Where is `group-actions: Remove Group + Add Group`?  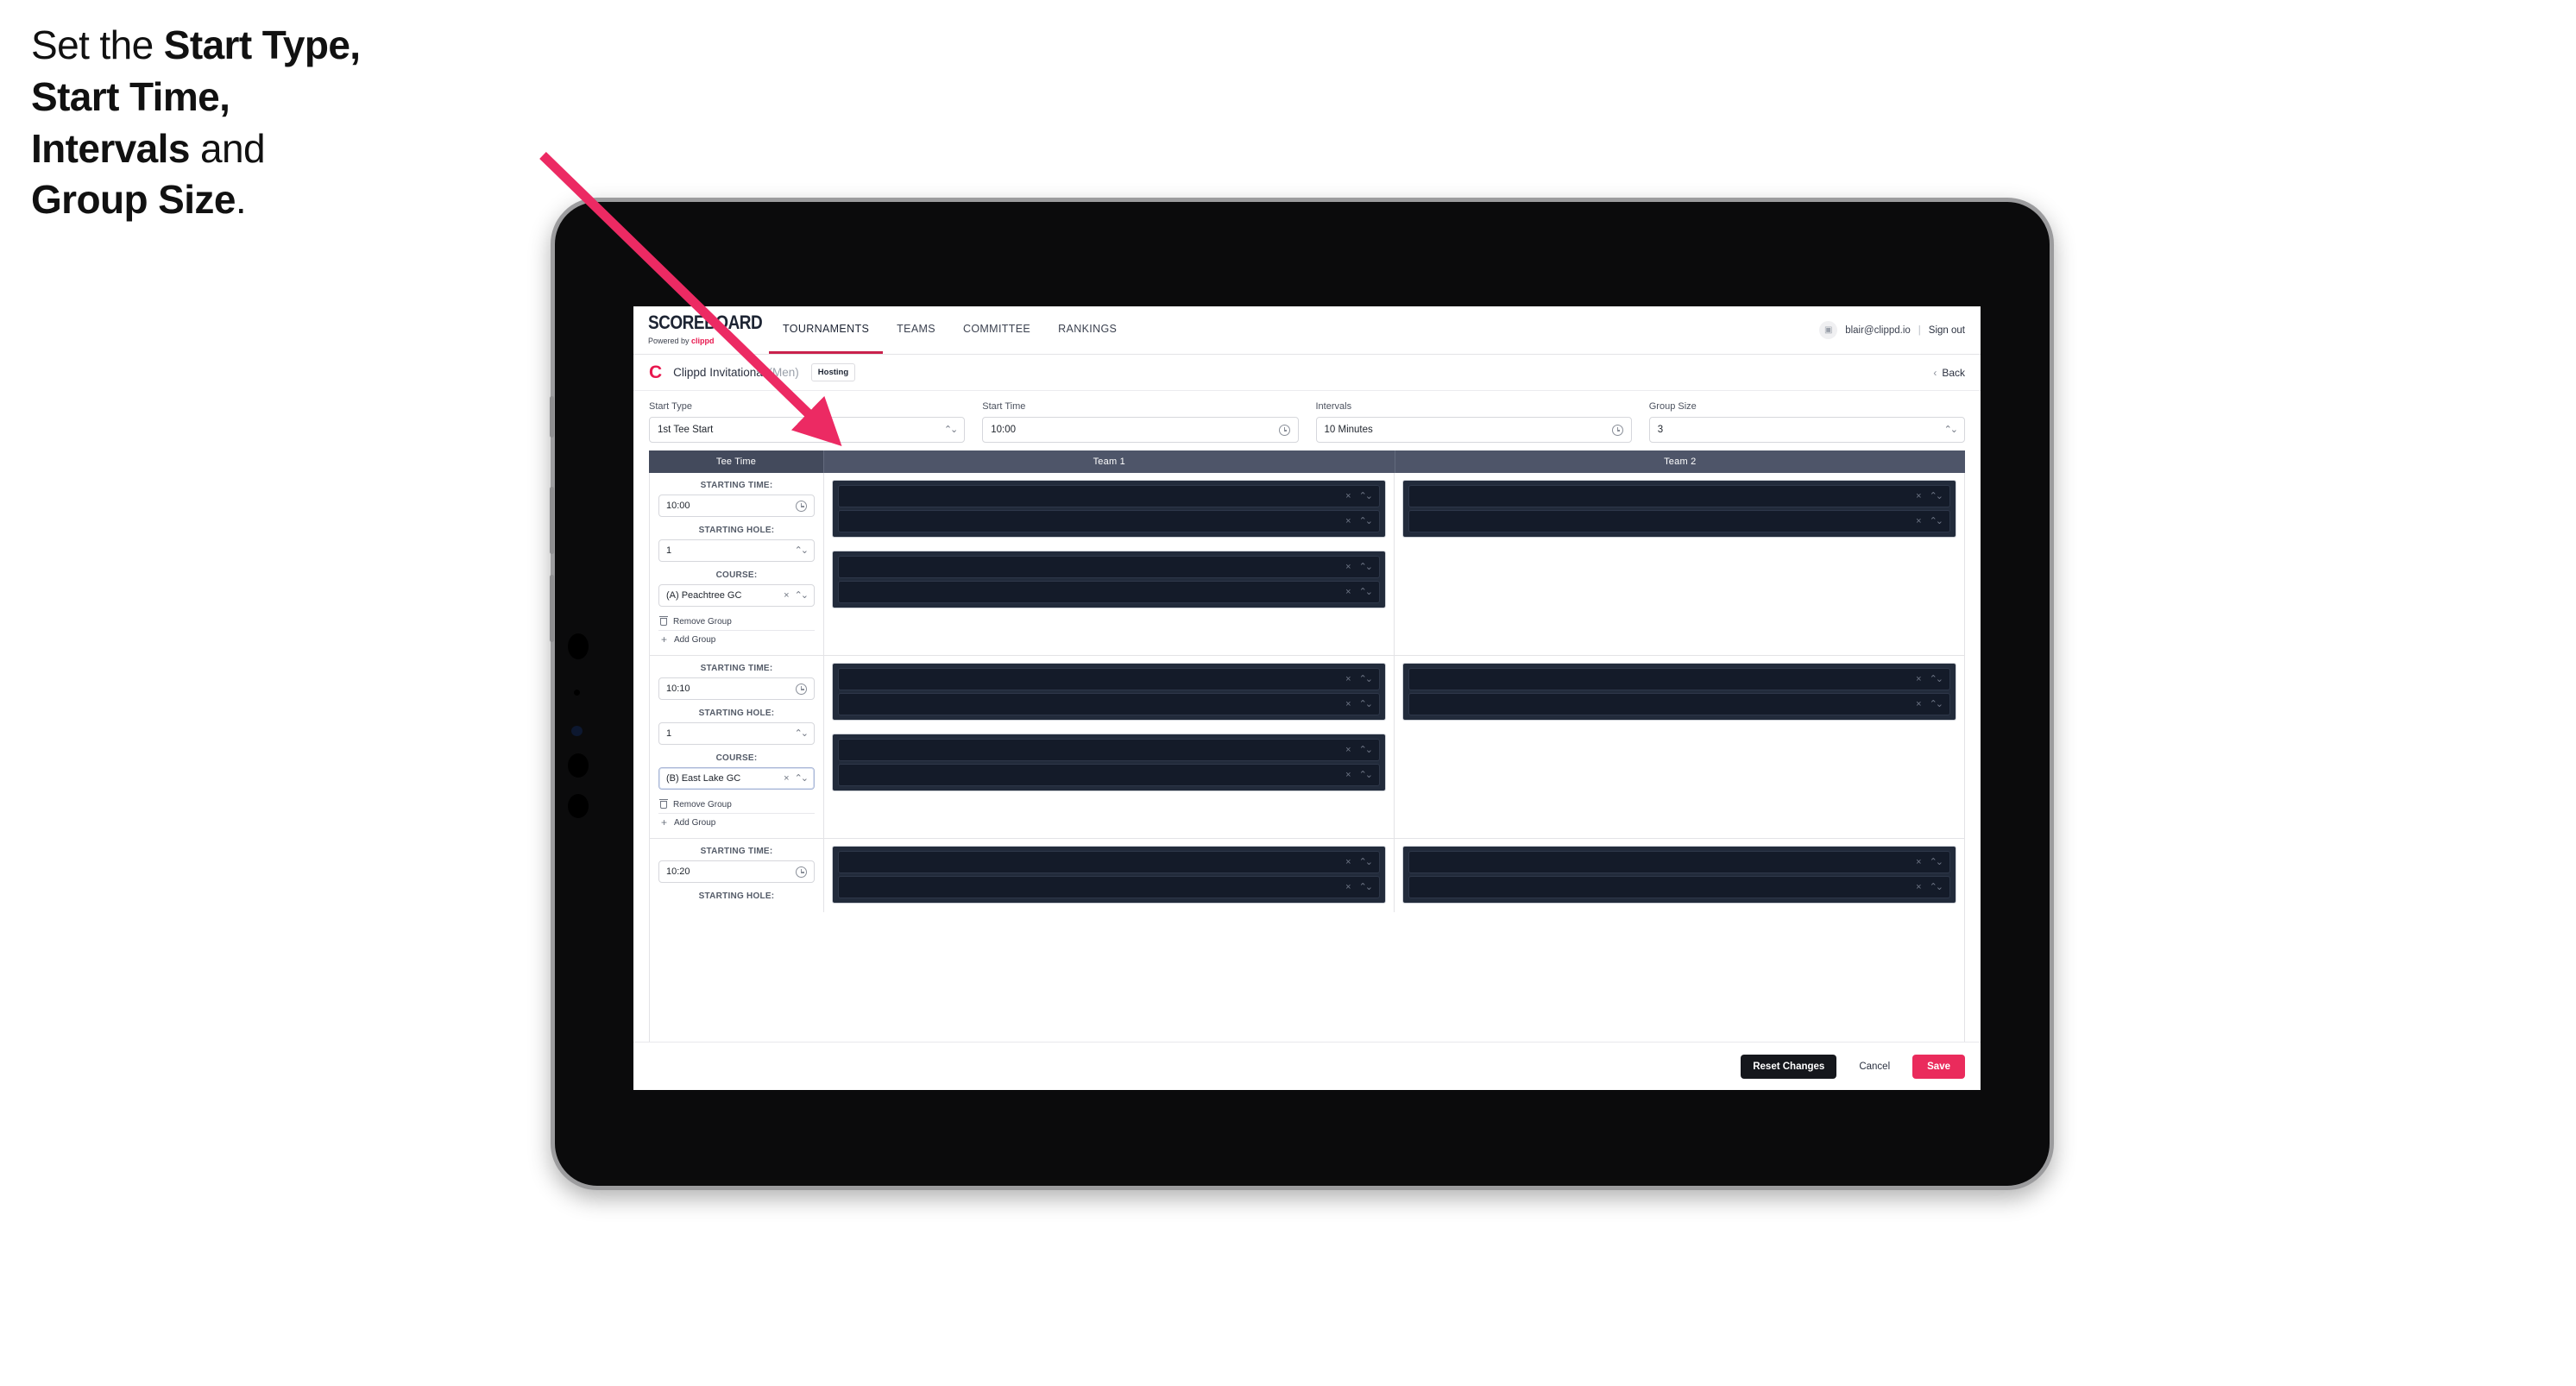 group-actions: Remove Group + Add Group is located at coordinates (736, 814).